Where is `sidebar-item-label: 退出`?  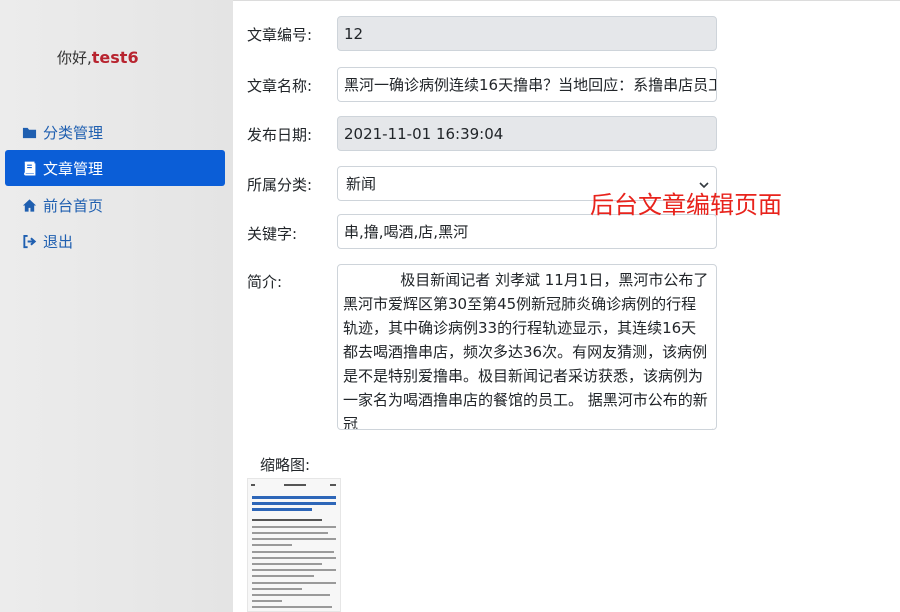 sidebar-item-label: 退出 is located at coordinates (58, 241).